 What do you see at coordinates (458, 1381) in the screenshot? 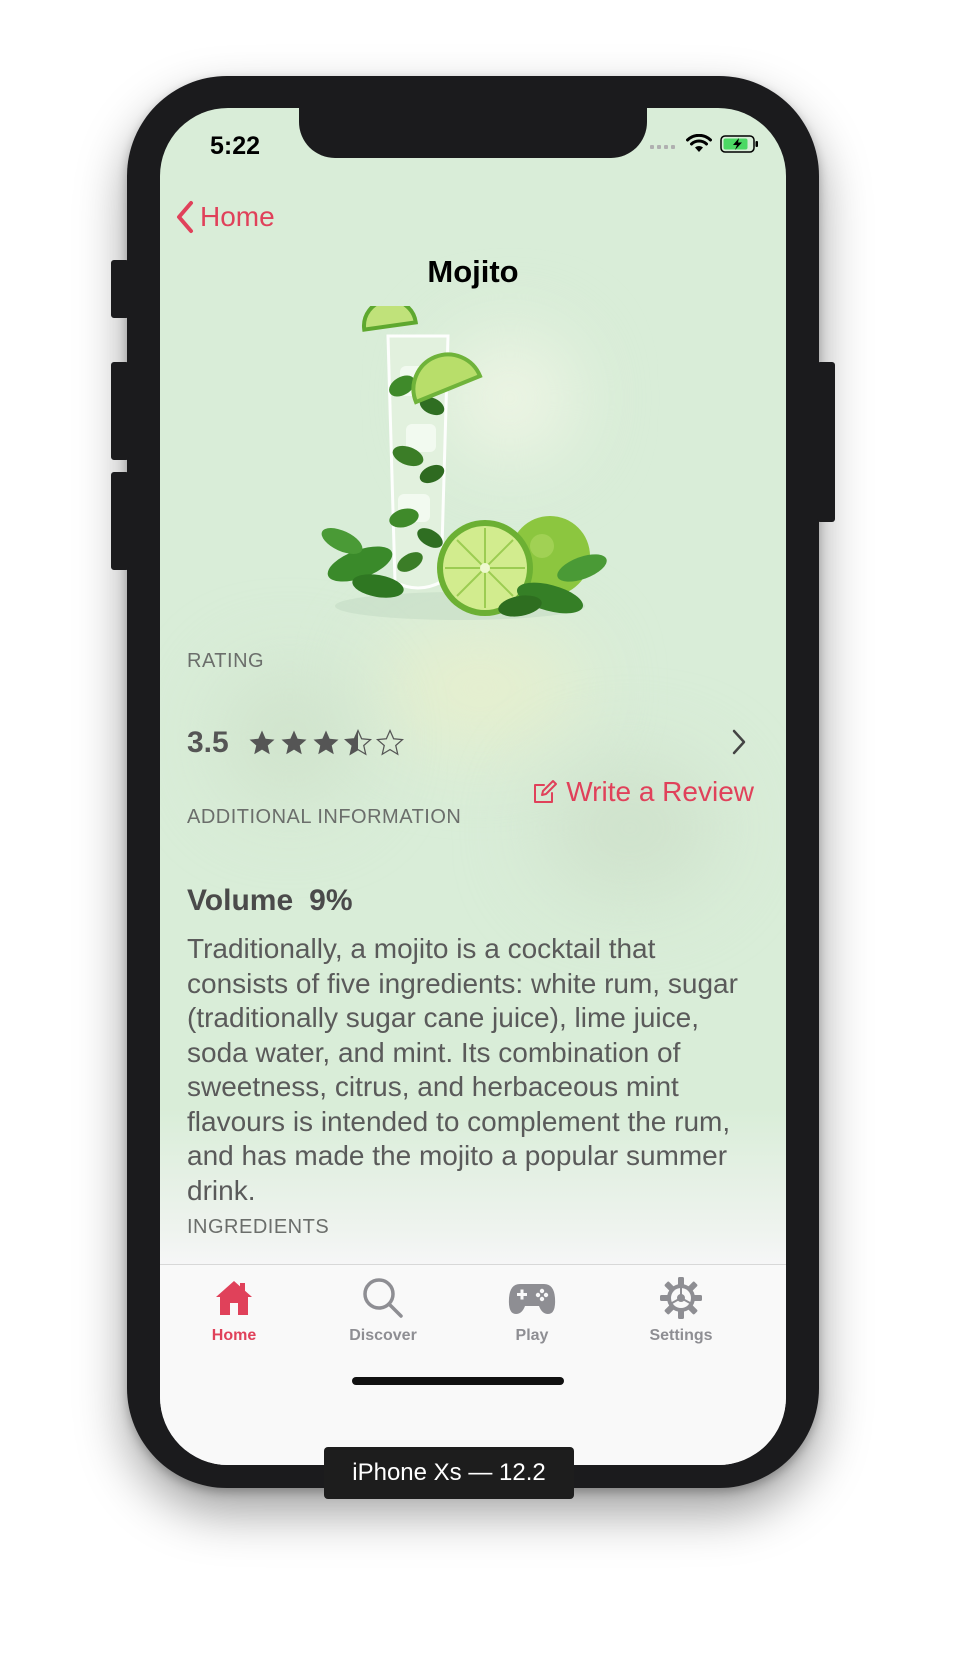
I see `home-indicator` at bounding box center [458, 1381].